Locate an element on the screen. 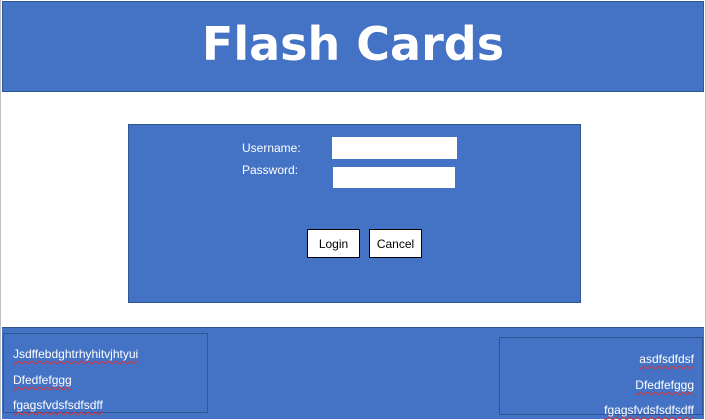  username-label: Username: is located at coordinates (271, 148).